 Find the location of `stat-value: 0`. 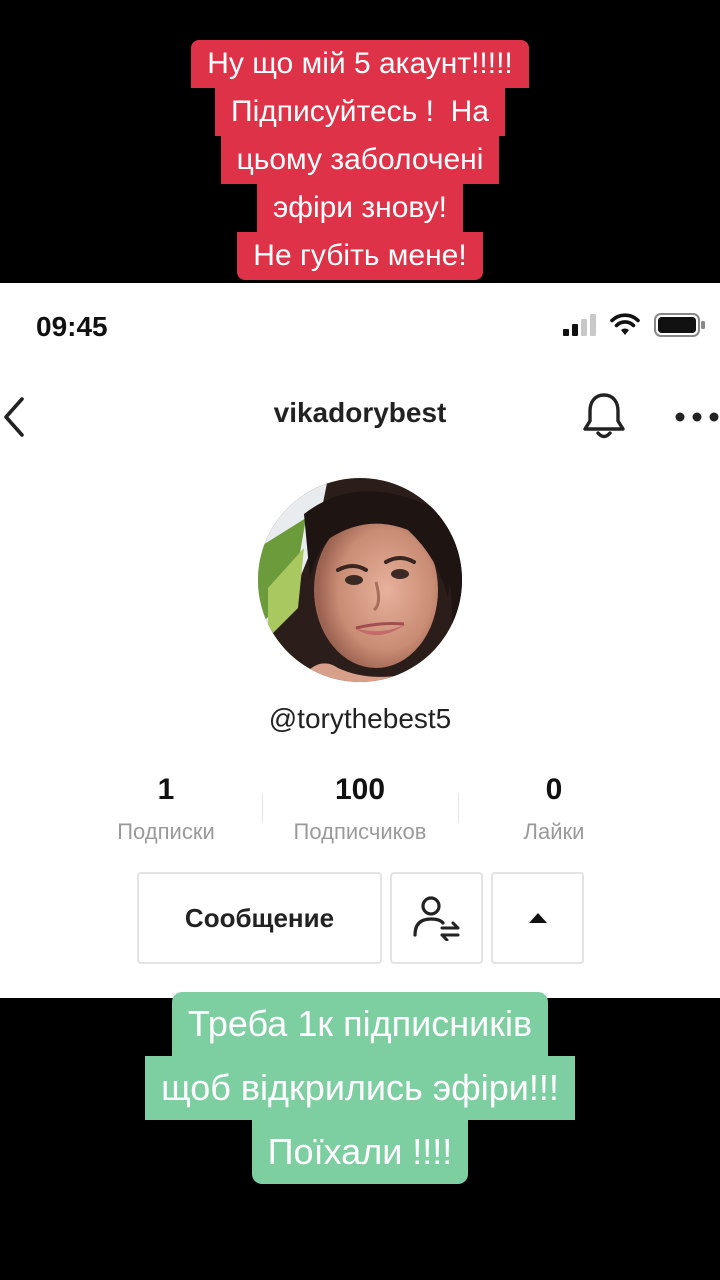

stat-value: 0 is located at coordinates (554, 789).